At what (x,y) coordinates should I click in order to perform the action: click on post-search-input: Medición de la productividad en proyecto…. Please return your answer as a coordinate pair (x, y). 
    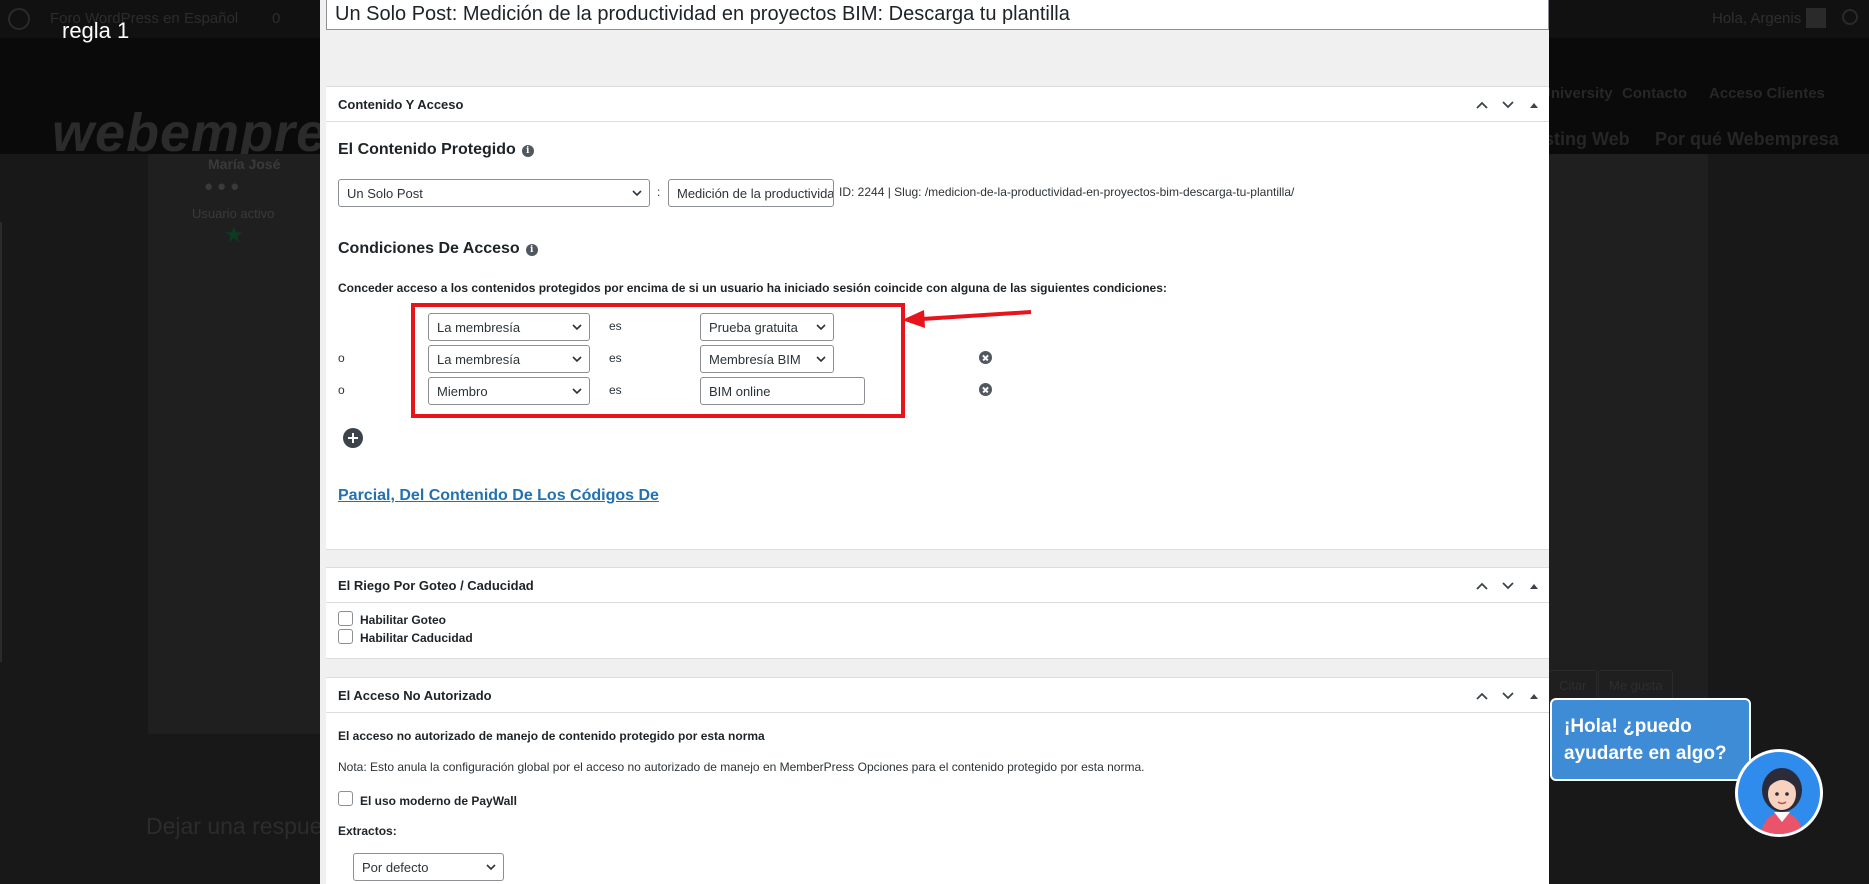
    Looking at the image, I should click on (751, 193).